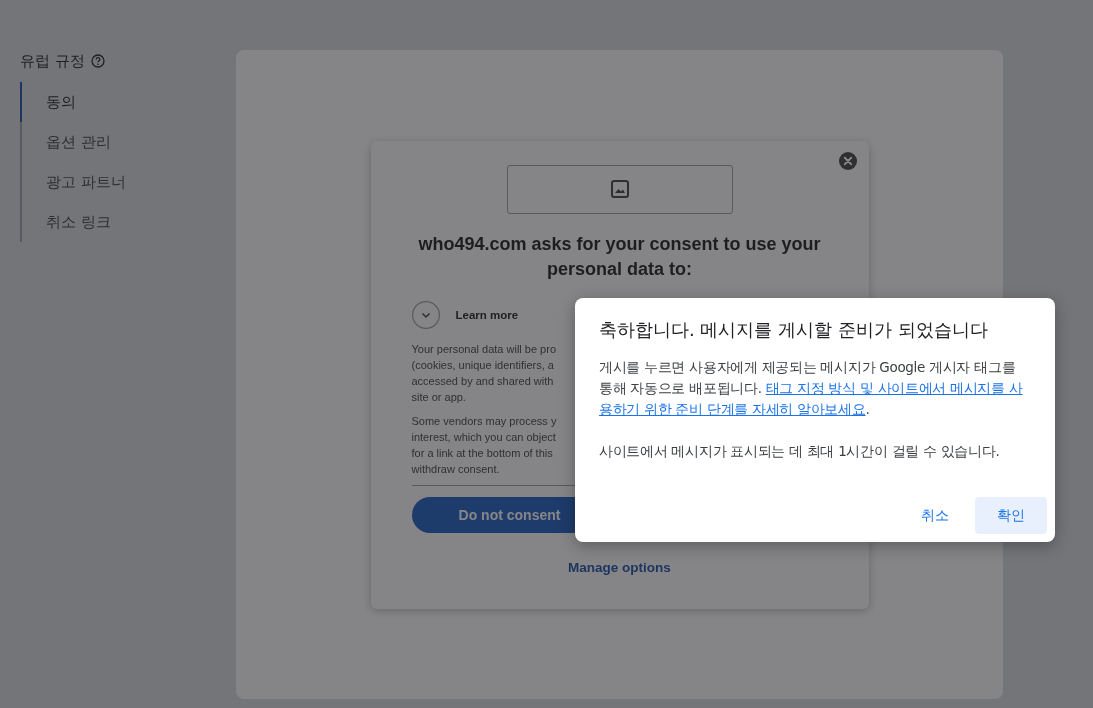 Image resolution: width=1093 pixels, height=708 pixels. Describe the element at coordinates (619, 567) in the screenshot. I see `manage-options-link: Manage options` at that location.